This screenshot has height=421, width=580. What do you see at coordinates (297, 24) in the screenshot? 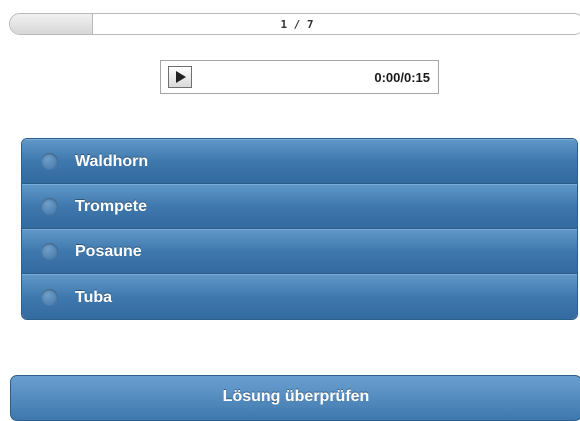
I see `progress-text: 1 / 7` at bounding box center [297, 24].